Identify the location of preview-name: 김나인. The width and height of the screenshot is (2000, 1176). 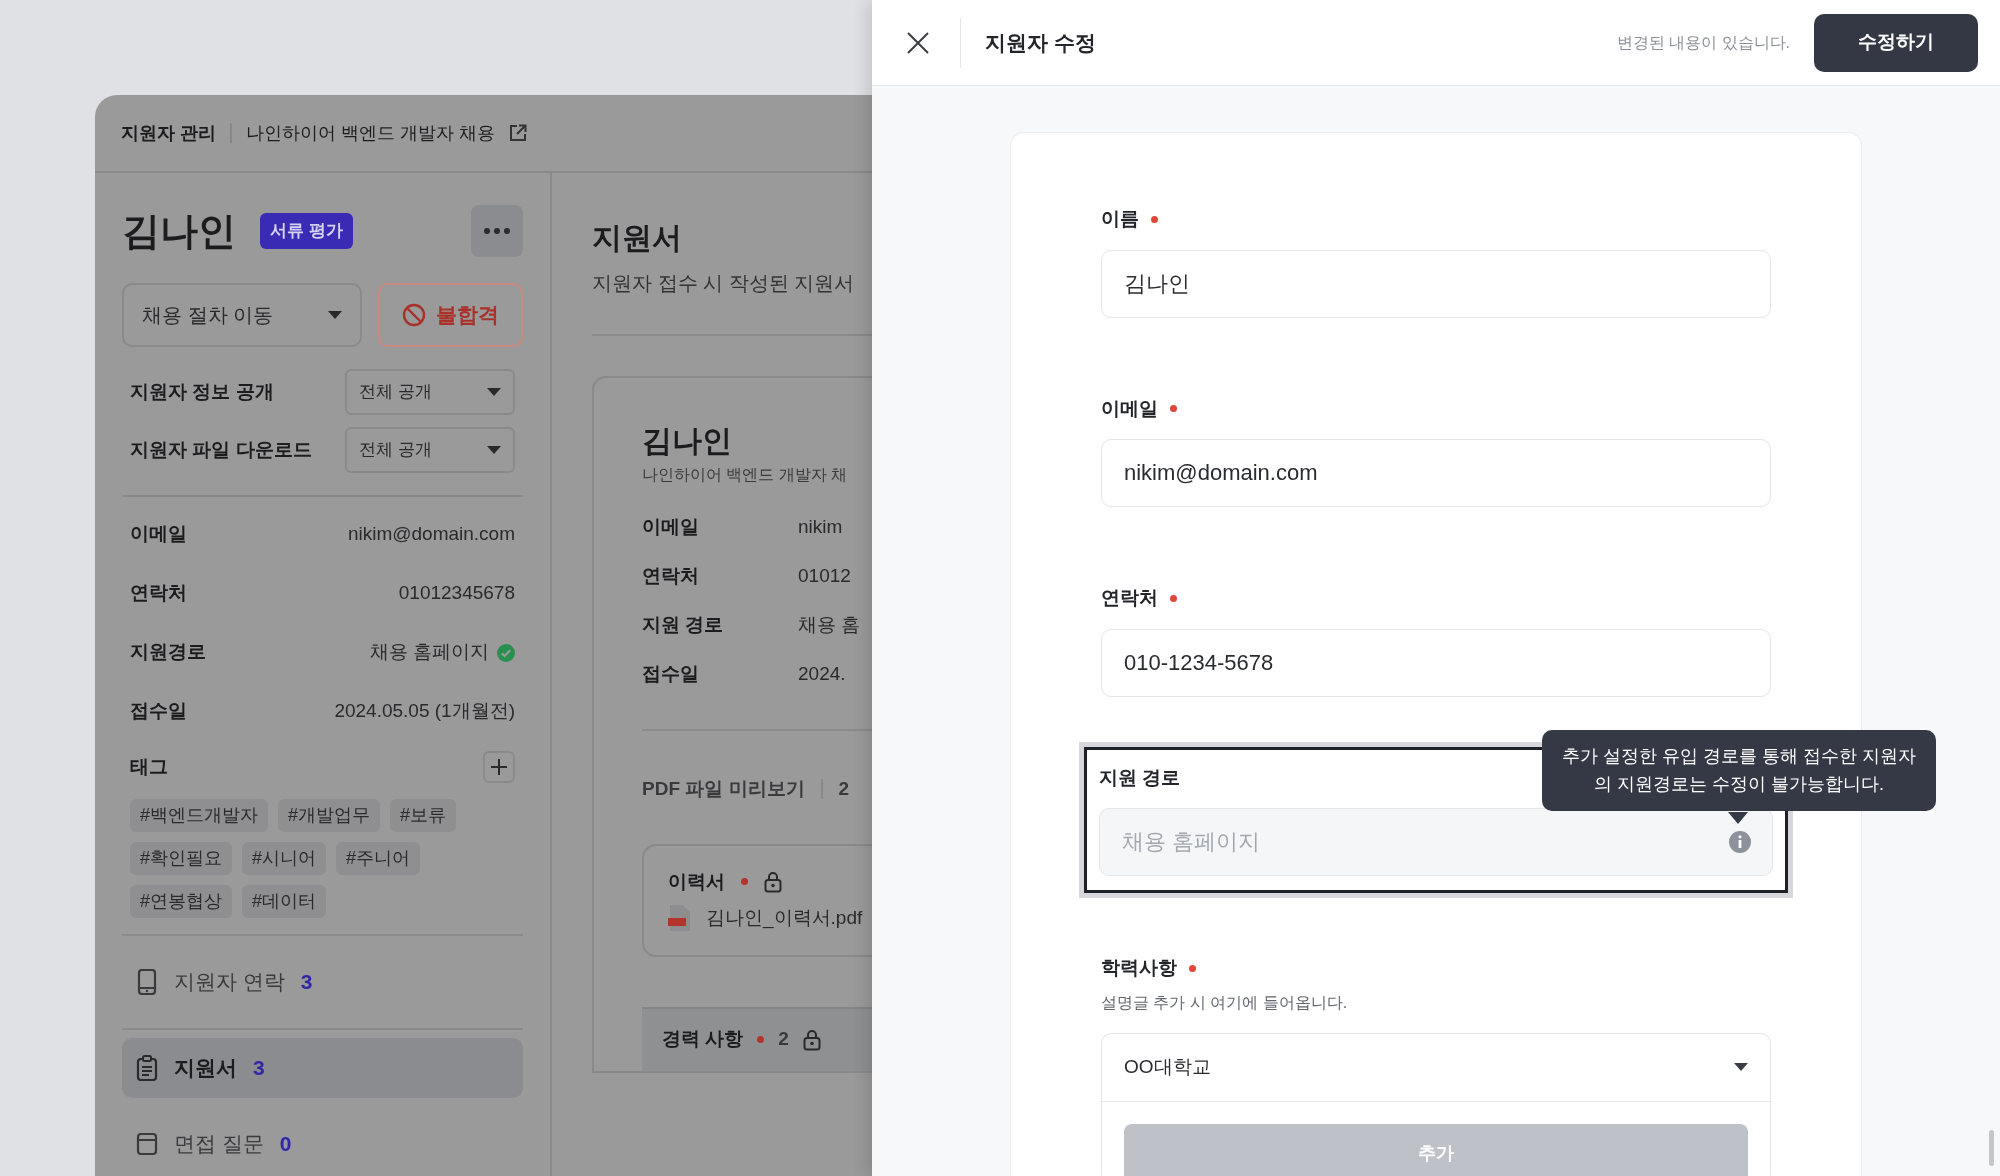
(687, 441).